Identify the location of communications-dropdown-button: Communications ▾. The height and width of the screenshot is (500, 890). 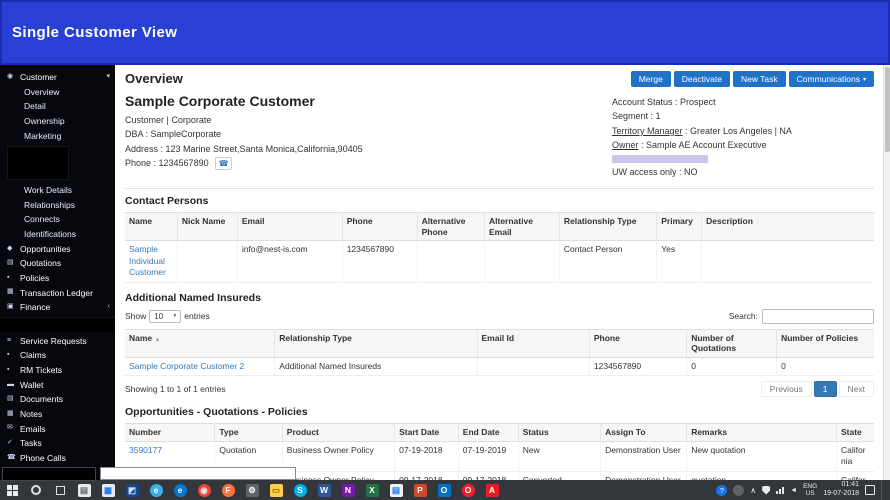
(831, 79).